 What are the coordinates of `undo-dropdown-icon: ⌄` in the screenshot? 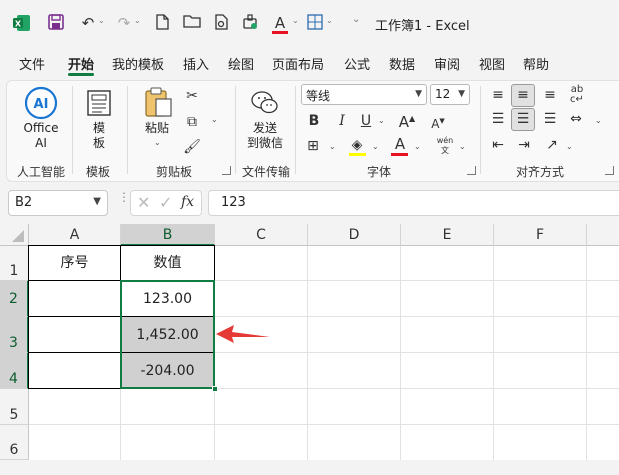 It's located at (101, 20).